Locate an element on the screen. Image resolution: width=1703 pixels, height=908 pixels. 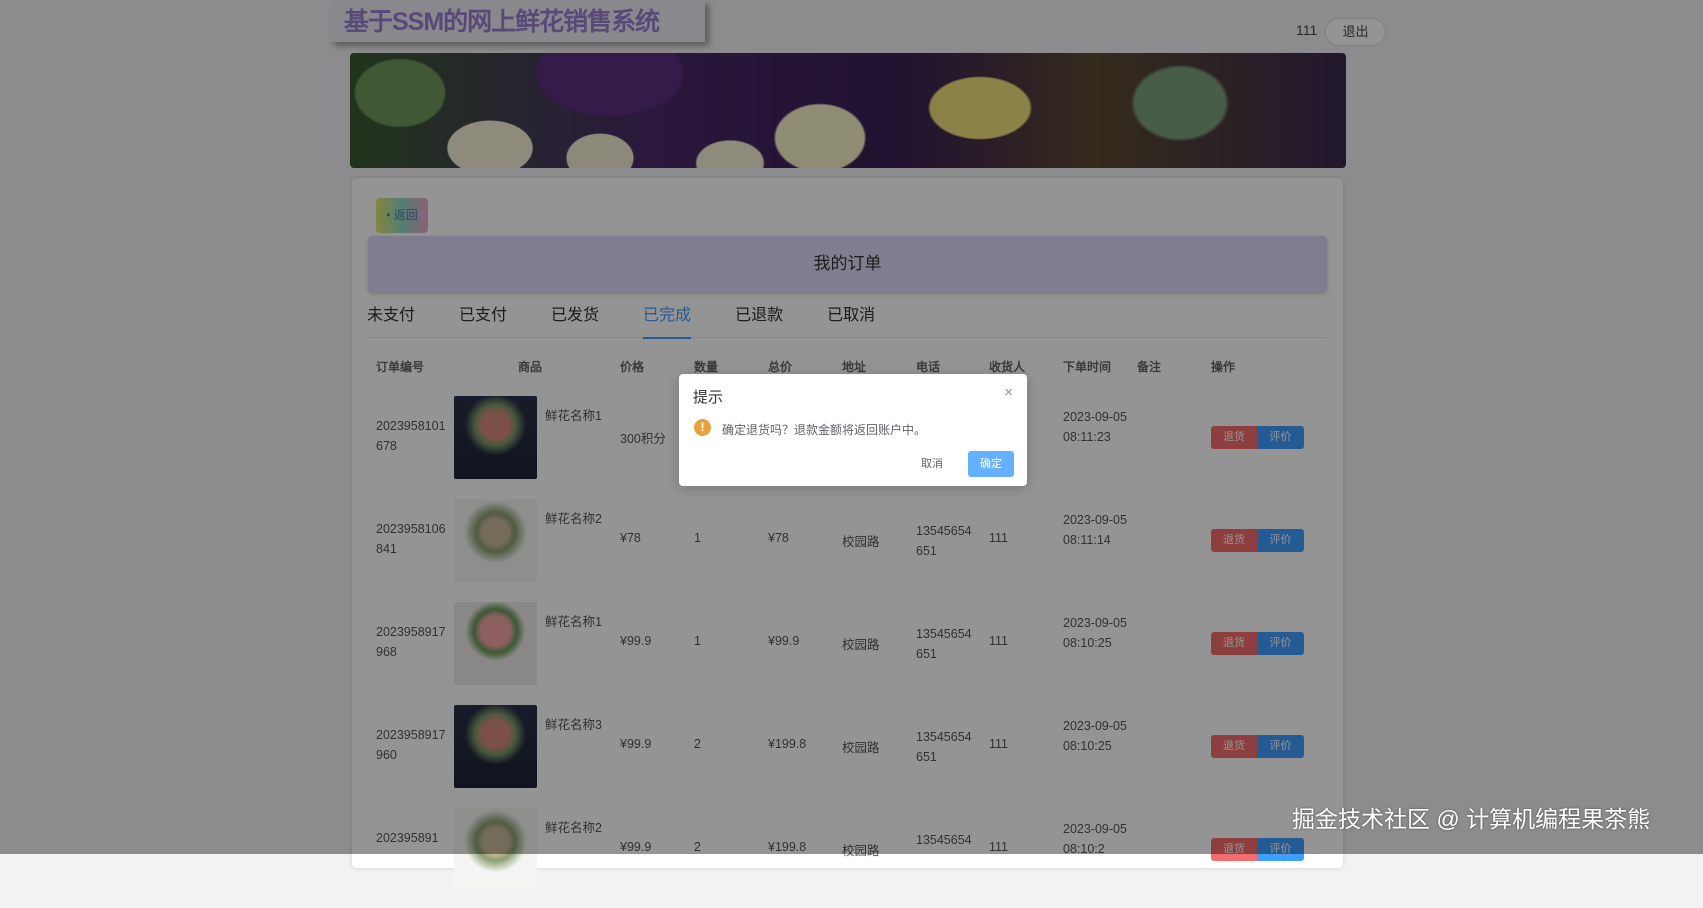
cancel-button: 取消 is located at coordinates (932, 464).